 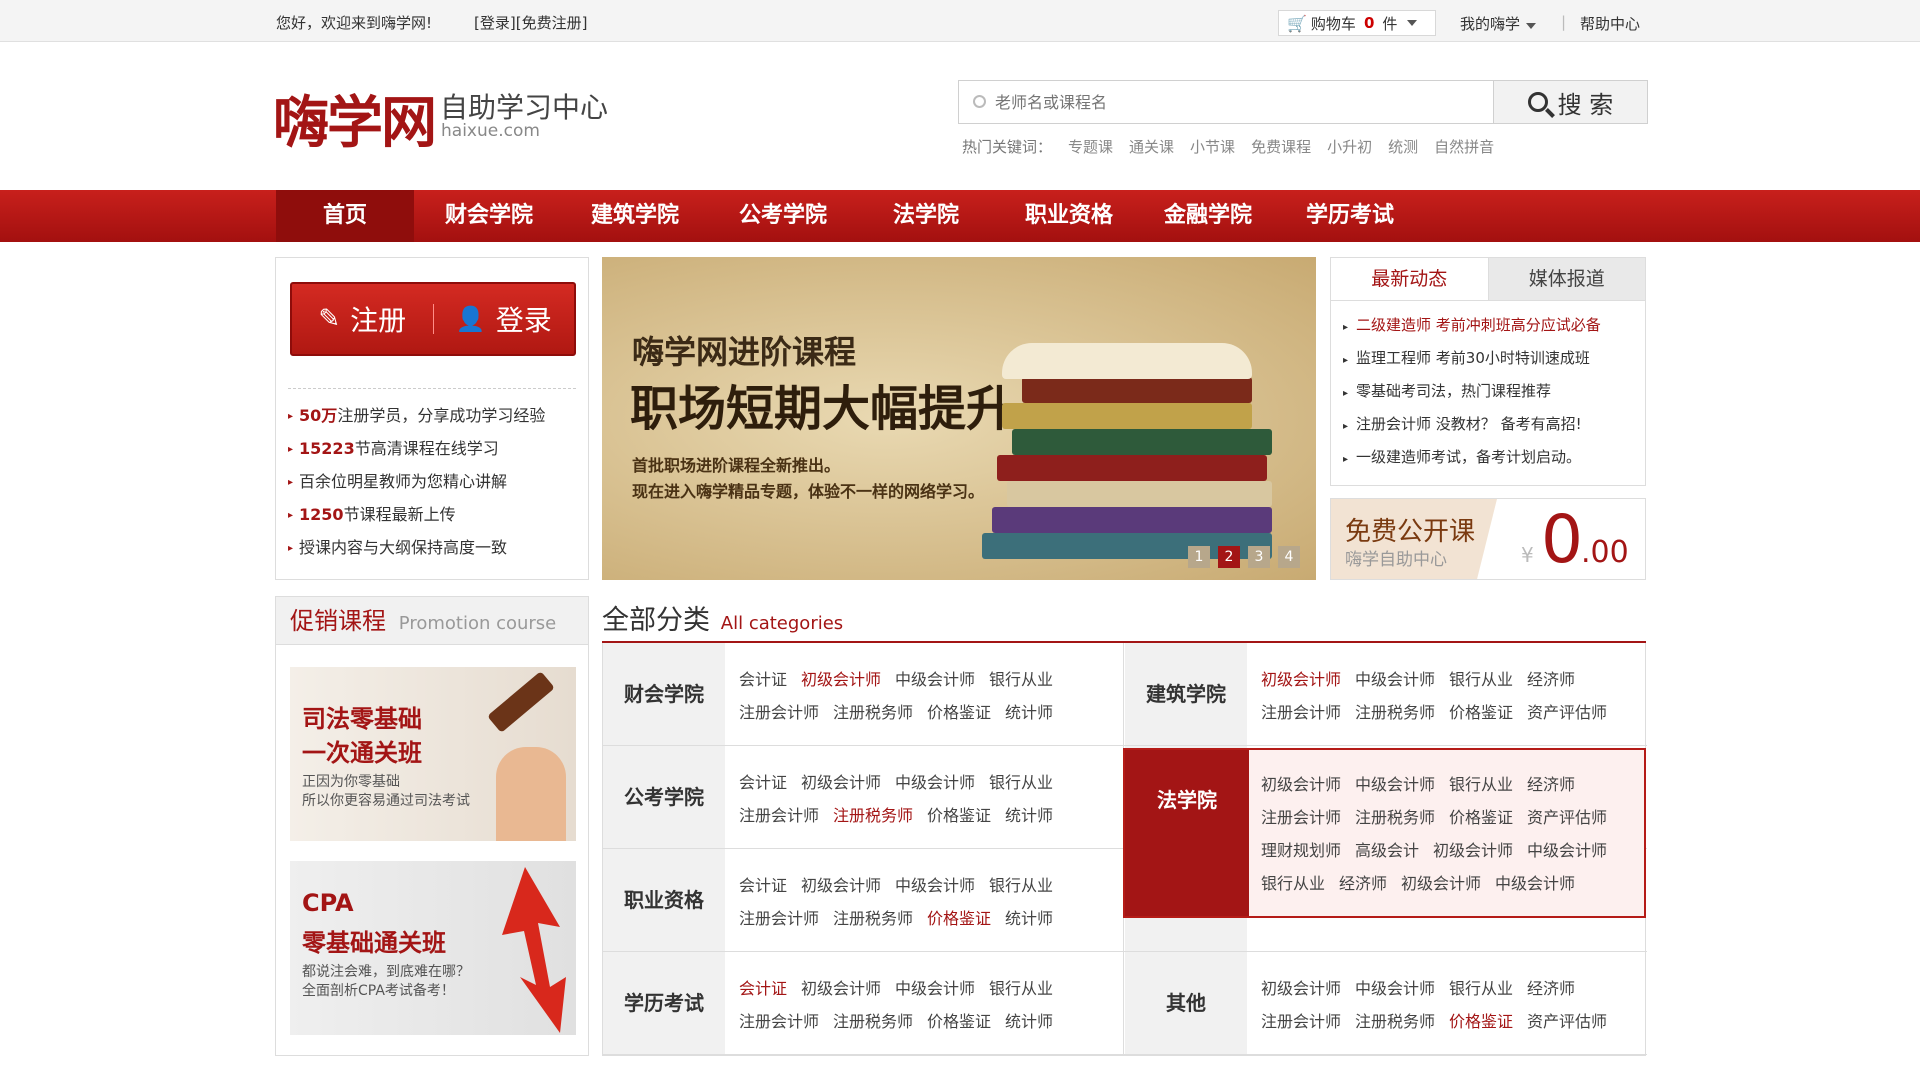 What do you see at coordinates (1186, 694) in the screenshot?
I see `category-name: 建筑学院` at bounding box center [1186, 694].